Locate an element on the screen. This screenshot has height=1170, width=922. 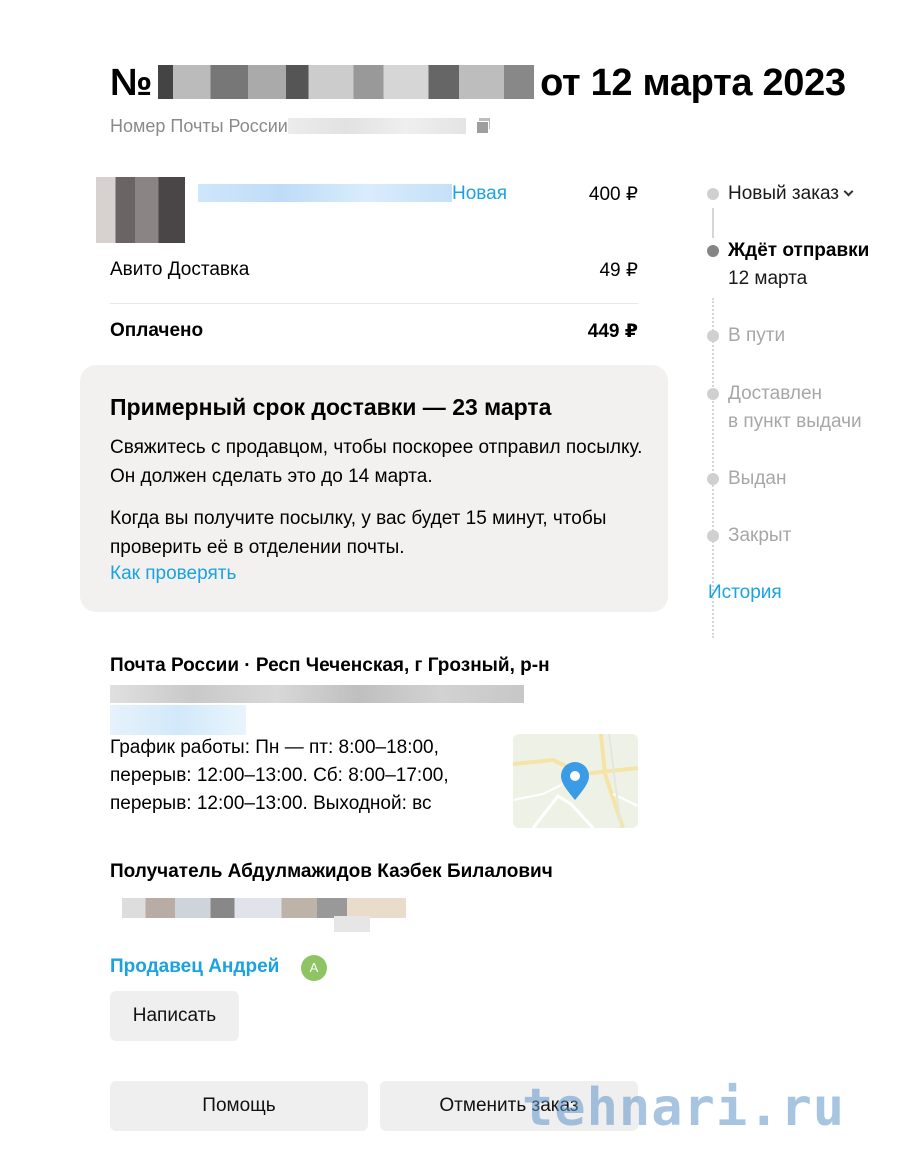
order-title: № от 12 марта 2023 is located at coordinates (478, 83).